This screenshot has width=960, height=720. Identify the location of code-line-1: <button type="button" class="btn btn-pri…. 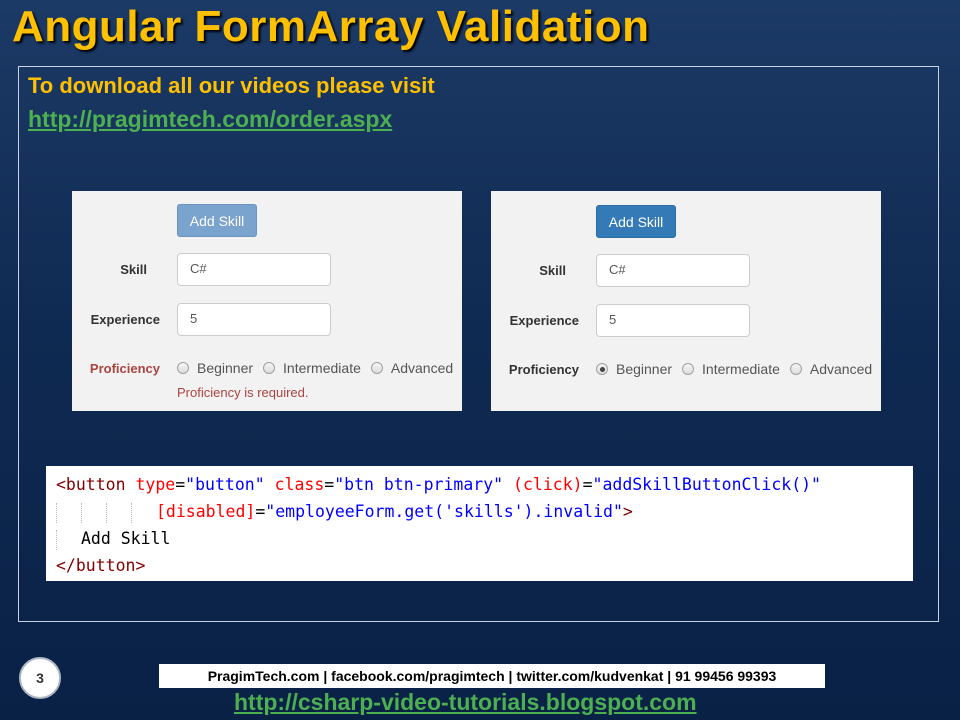
(438, 484).